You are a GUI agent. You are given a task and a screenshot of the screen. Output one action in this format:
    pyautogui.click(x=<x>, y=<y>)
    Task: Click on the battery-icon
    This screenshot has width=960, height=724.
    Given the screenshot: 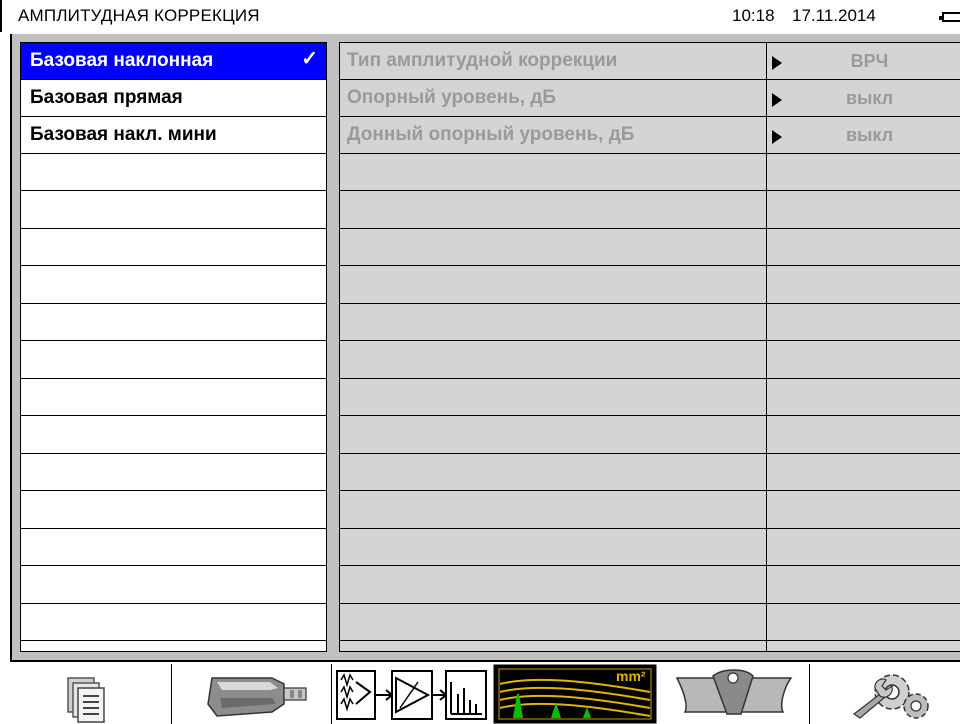 What is the action you would take?
    pyautogui.click(x=949, y=17)
    